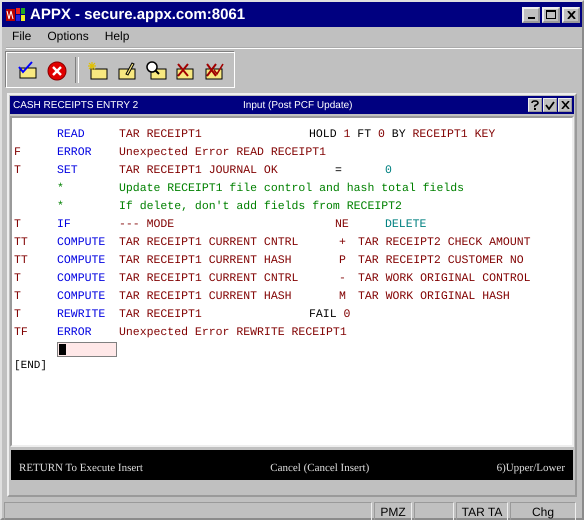  What do you see at coordinates (64, 224) in the screenshot?
I see `statement-verb: IF` at bounding box center [64, 224].